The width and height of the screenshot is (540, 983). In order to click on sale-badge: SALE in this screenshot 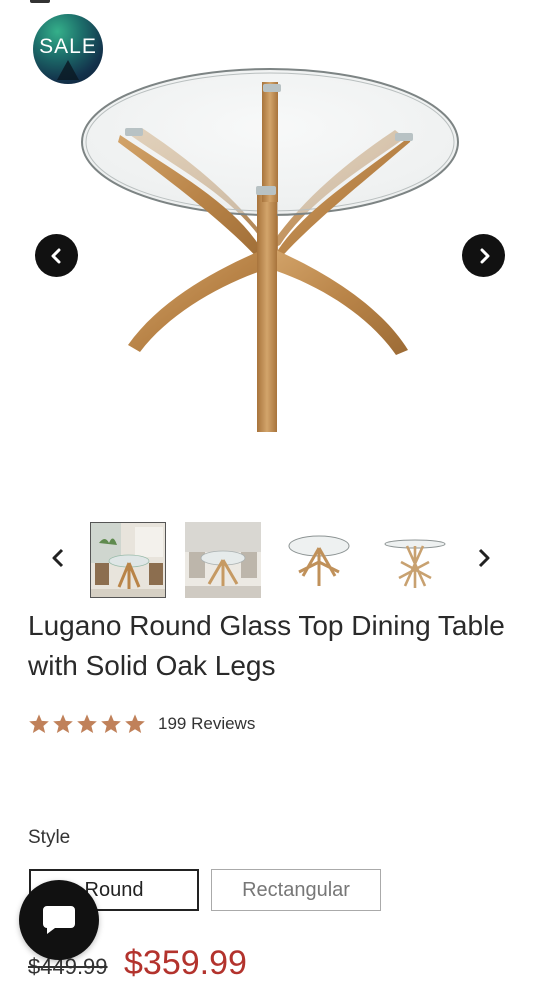, I will do `click(68, 49)`.